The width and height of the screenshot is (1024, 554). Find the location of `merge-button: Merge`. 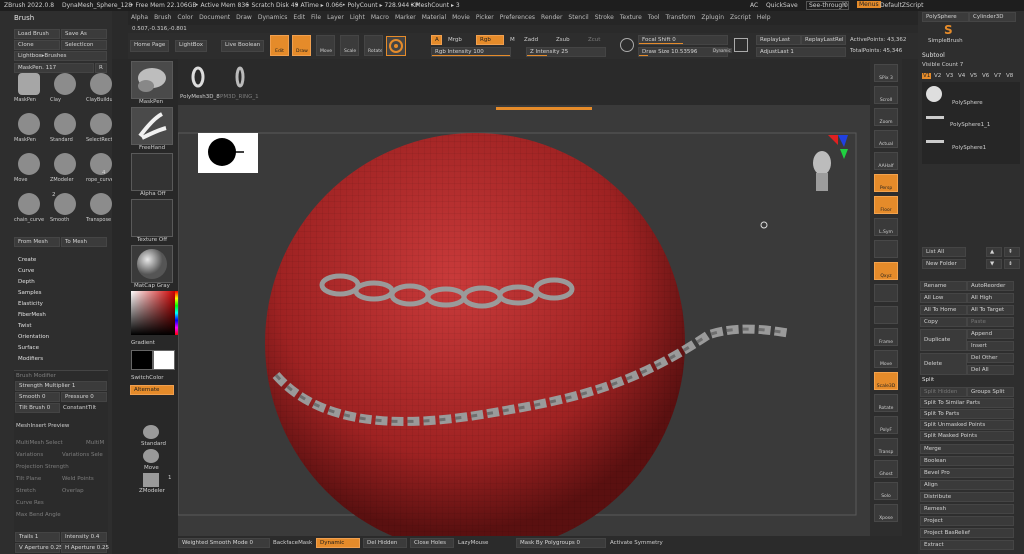

merge-button: Merge is located at coordinates (967, 449).